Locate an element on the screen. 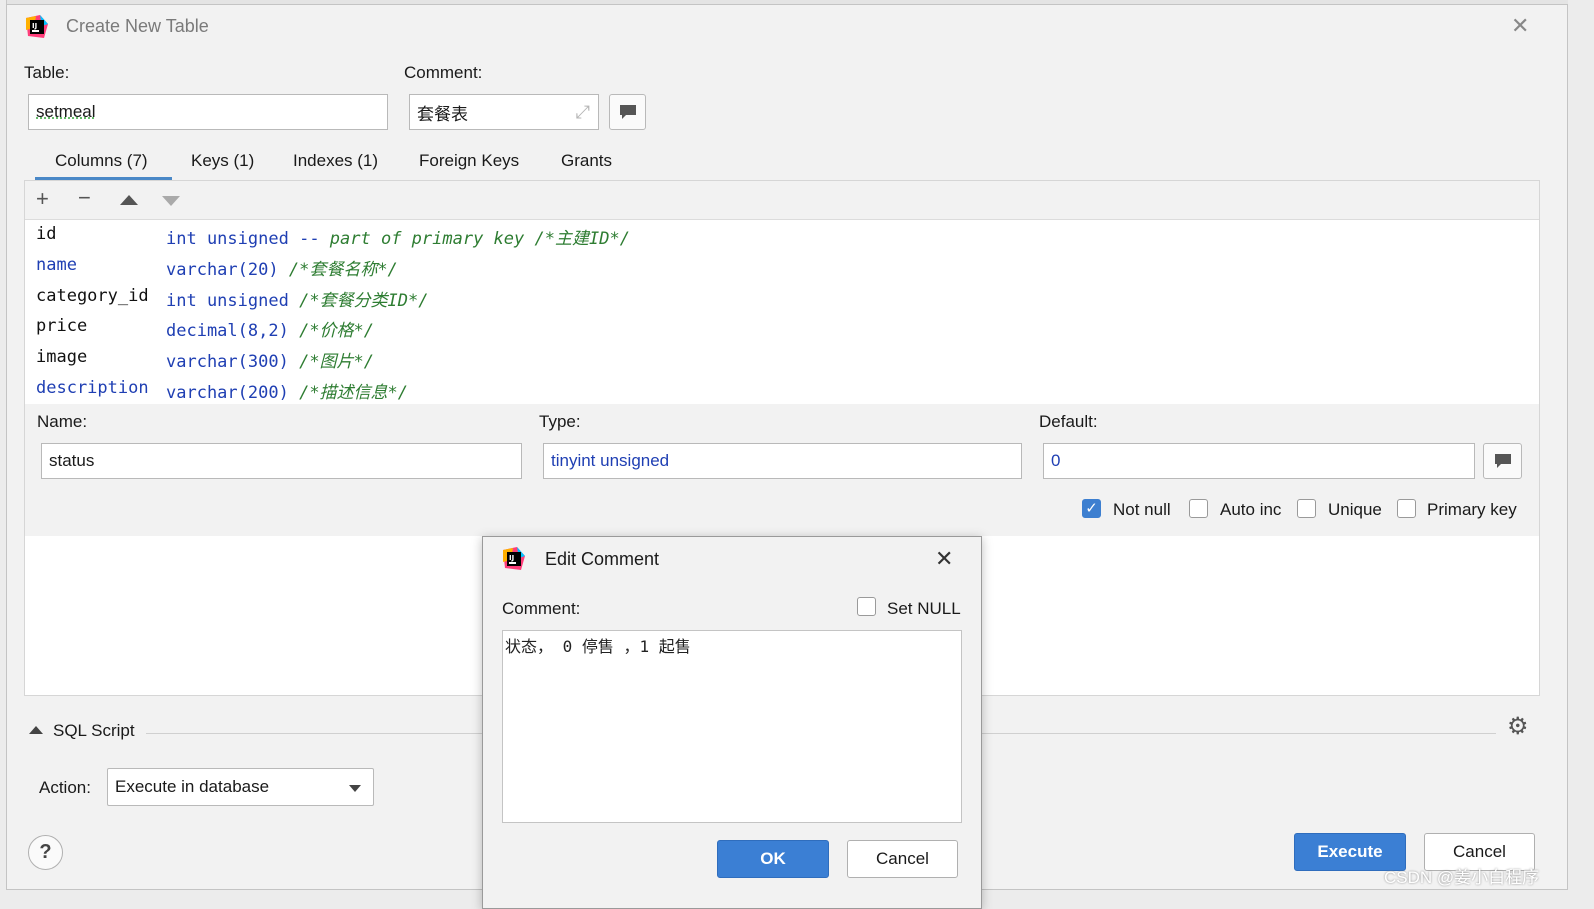 This screenshot has width=1594, height=909. remove-icon: − is located at coordinates (84, 198).